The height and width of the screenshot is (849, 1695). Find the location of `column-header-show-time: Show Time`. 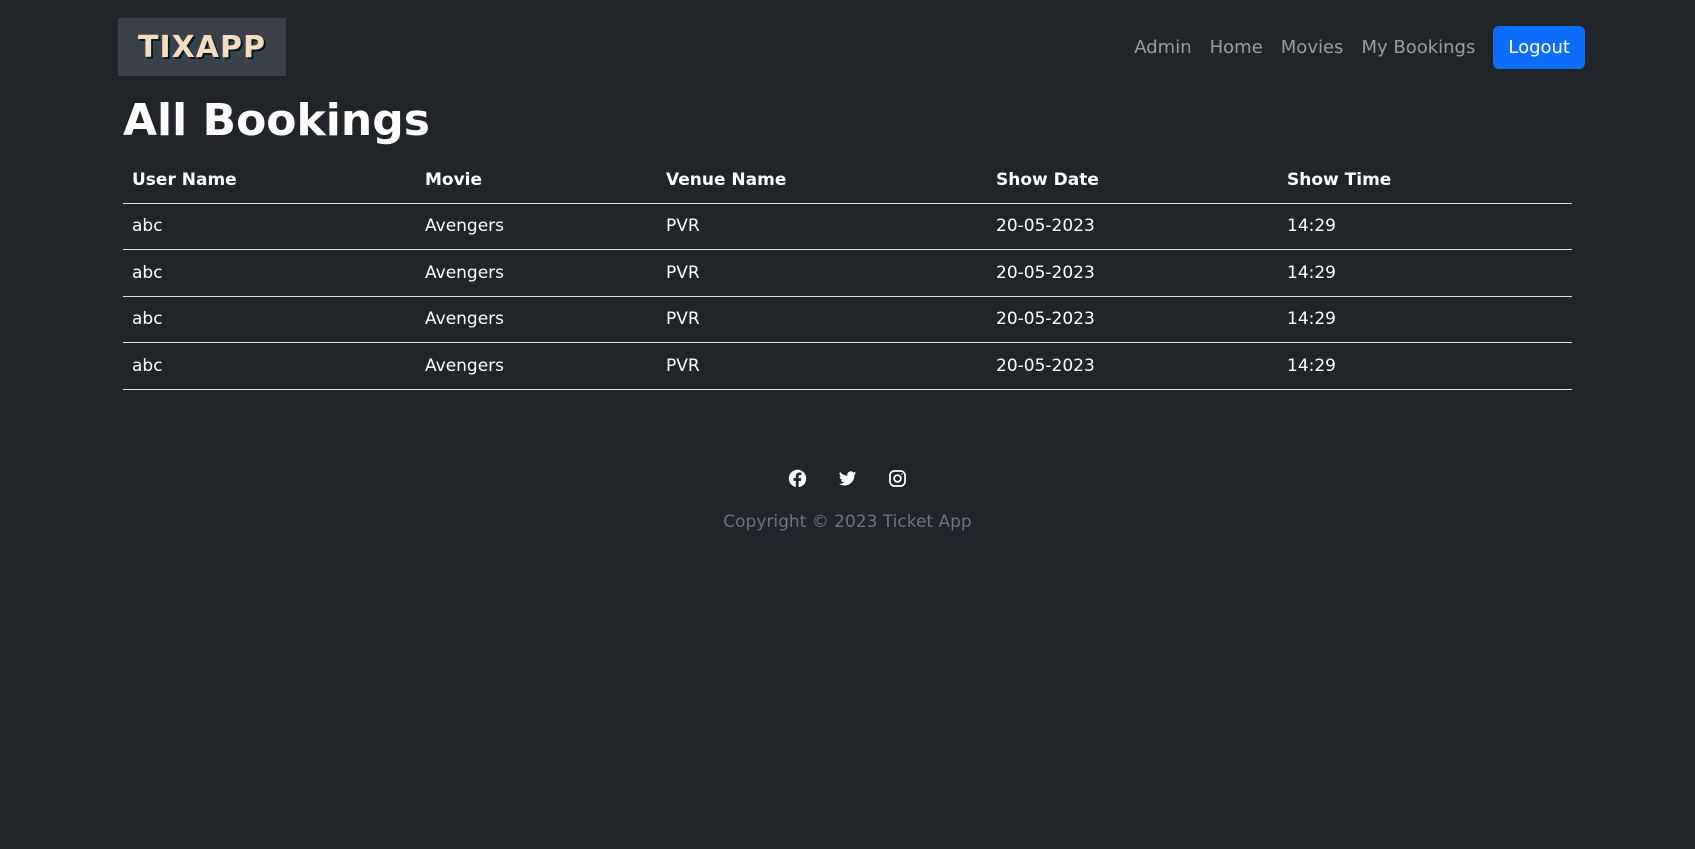

column-header-show-time: Show Time is located at coordinates (1425, 181).